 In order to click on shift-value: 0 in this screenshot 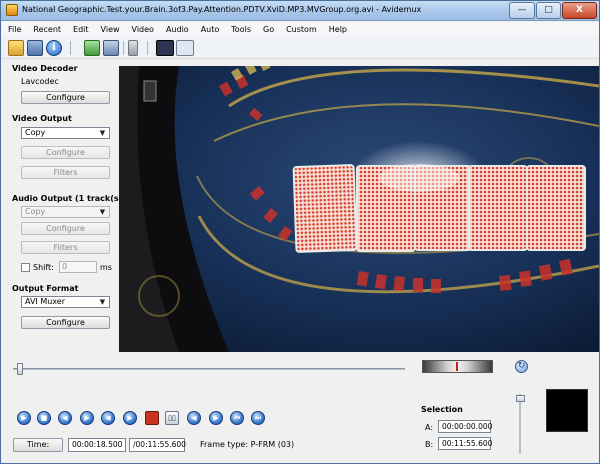, I will do `click(65, 266)`.